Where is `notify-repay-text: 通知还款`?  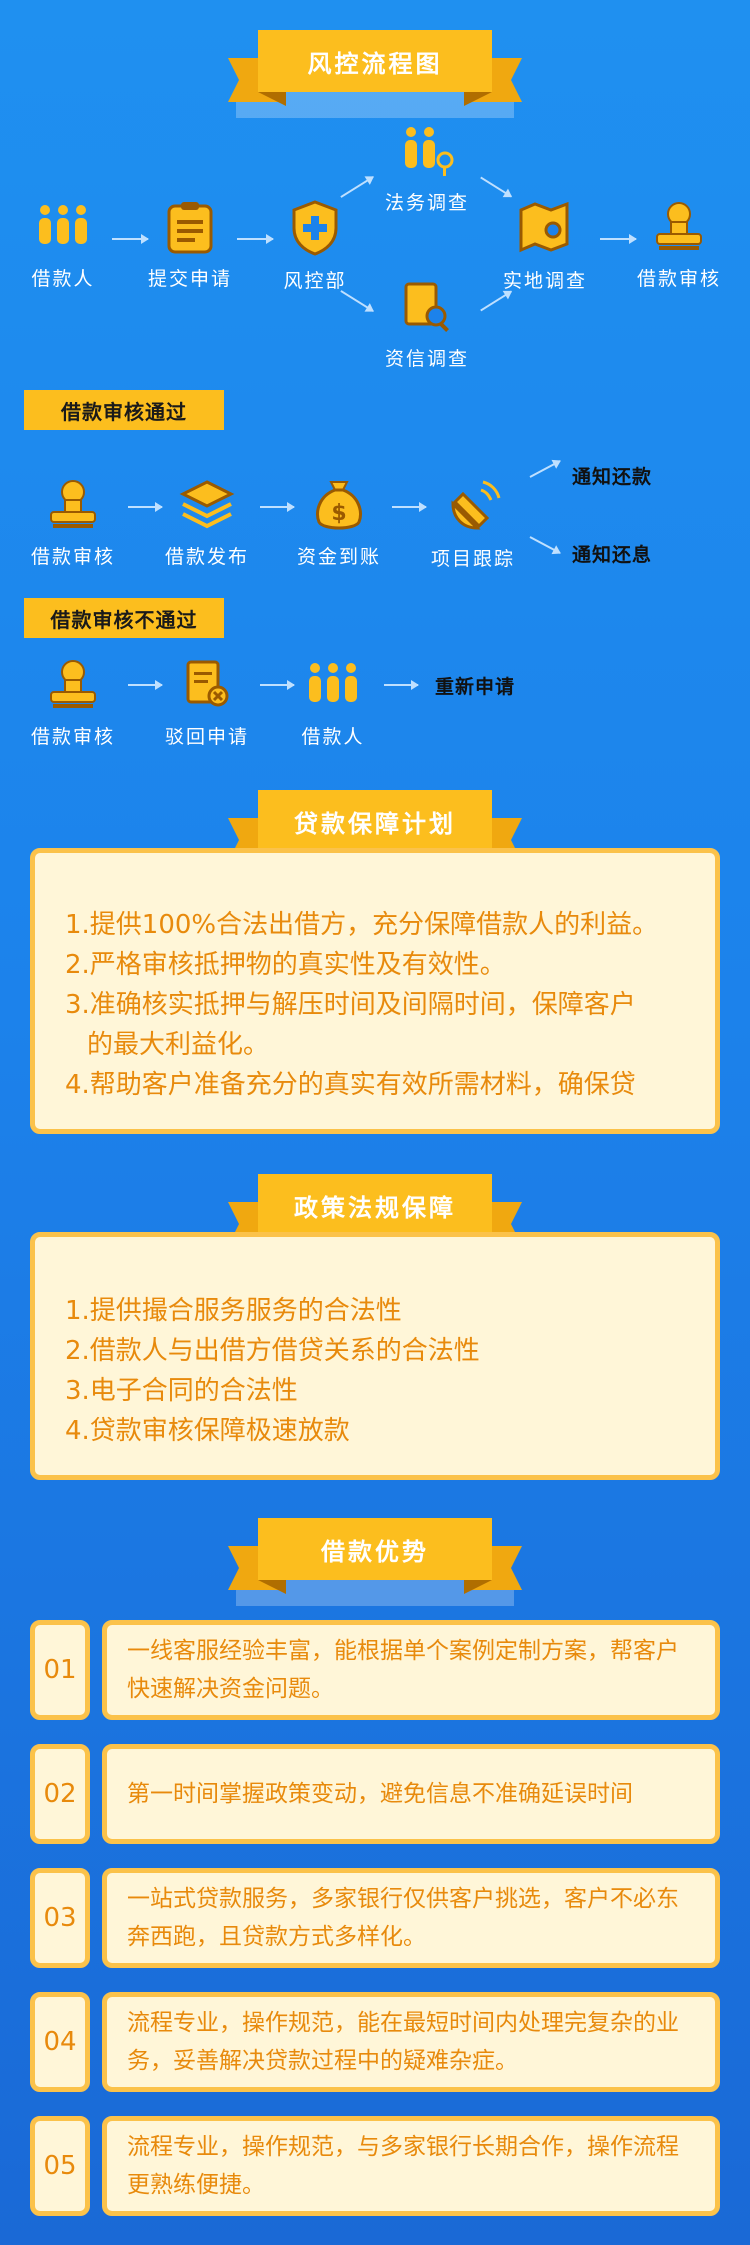
notify-repay-text: 通知还款 is located at coordinates (612, 477).